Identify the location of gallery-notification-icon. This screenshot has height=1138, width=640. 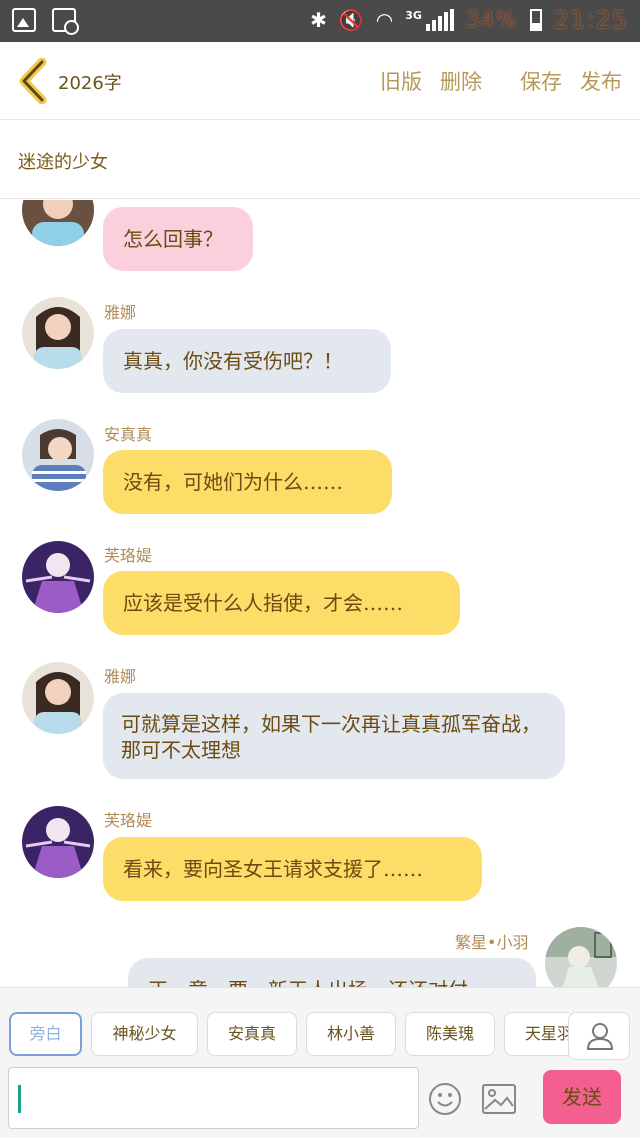
(24, 20).